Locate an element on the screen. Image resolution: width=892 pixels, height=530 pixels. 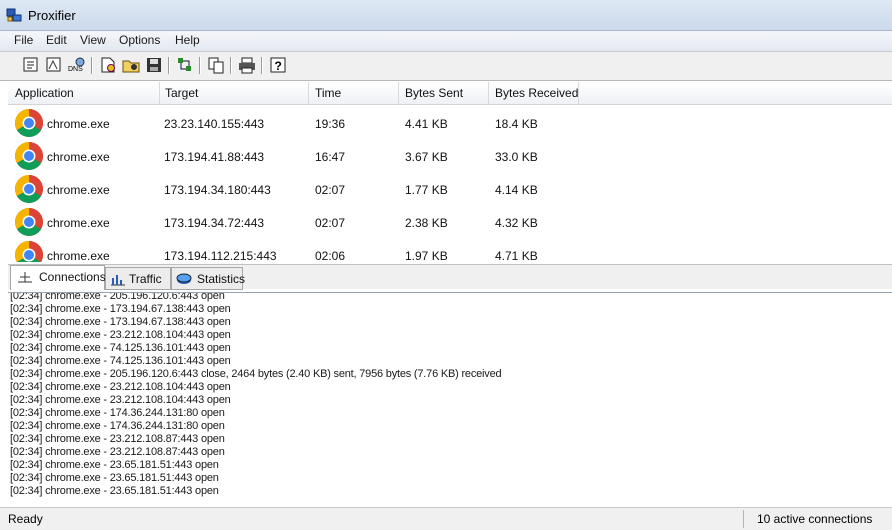
cell-bytes-sent: 2.38 KB is located at coordinates (426, 223).